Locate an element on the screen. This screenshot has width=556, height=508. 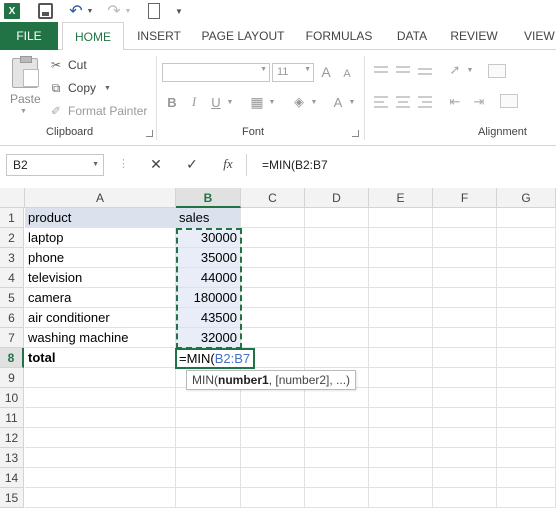
row-header: 12 is located at coordinates (12, 438).